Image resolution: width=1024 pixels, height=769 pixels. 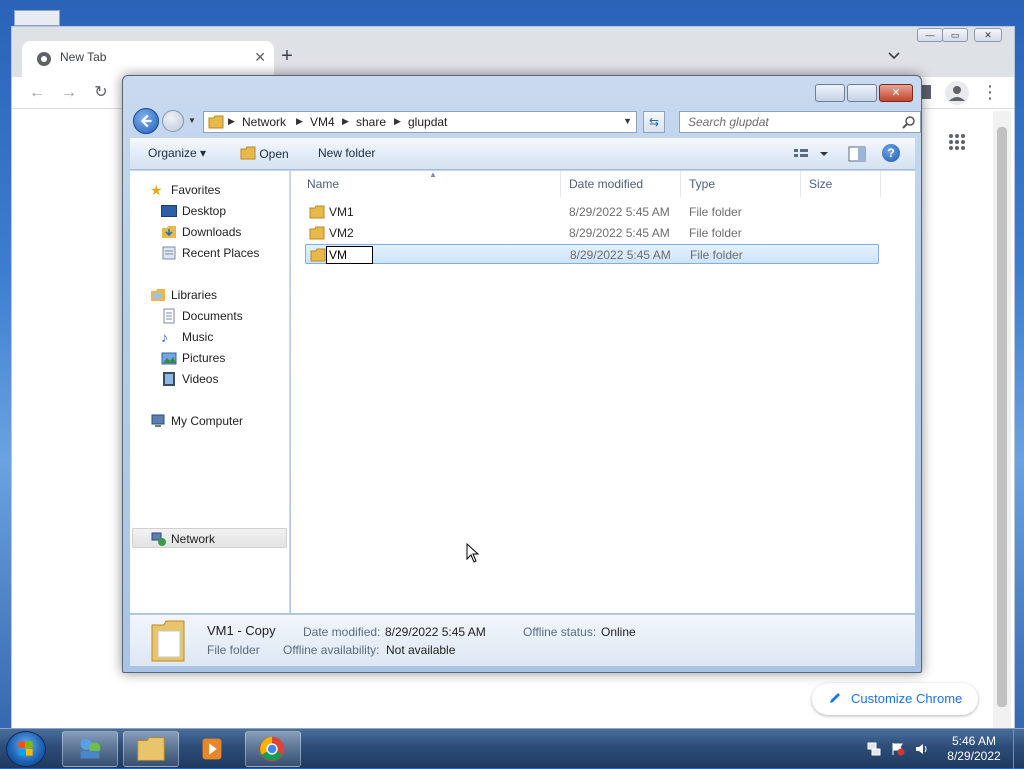 I want to click on downloads-folder-icon, so click(x=169, y=232).